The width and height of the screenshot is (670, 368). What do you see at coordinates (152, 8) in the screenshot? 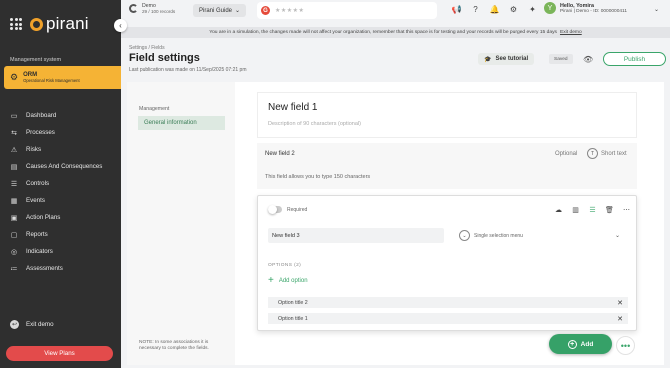
I see `demo-status: Demo 29 / 100 records` at bounding box center [152, 8].